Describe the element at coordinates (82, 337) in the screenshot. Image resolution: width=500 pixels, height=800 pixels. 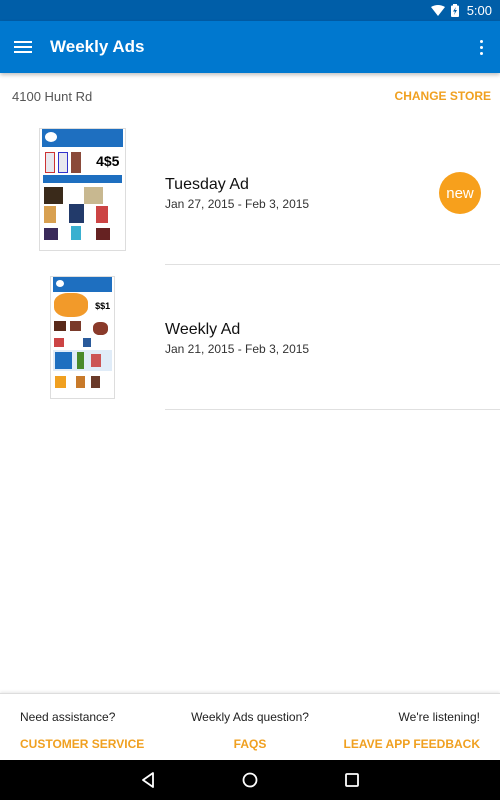
I see `weekly-ad-flyer-thumbnail: $$1` at that location.